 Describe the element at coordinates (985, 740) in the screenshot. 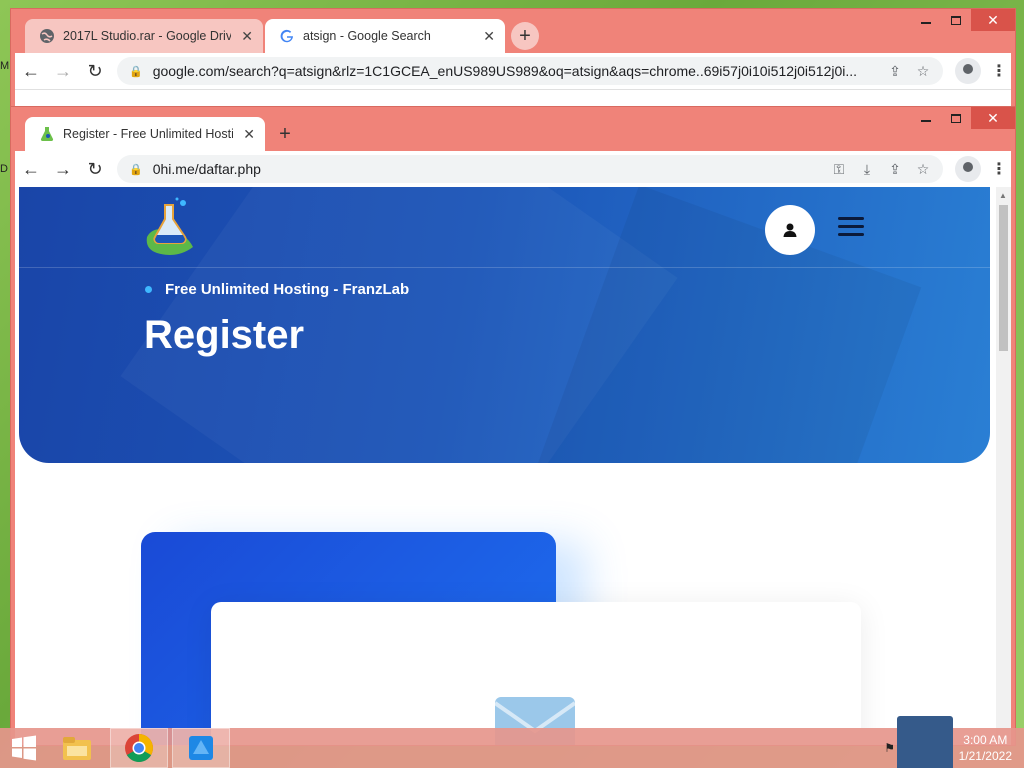

I see `clock-time: 3:00 AM` at that location.